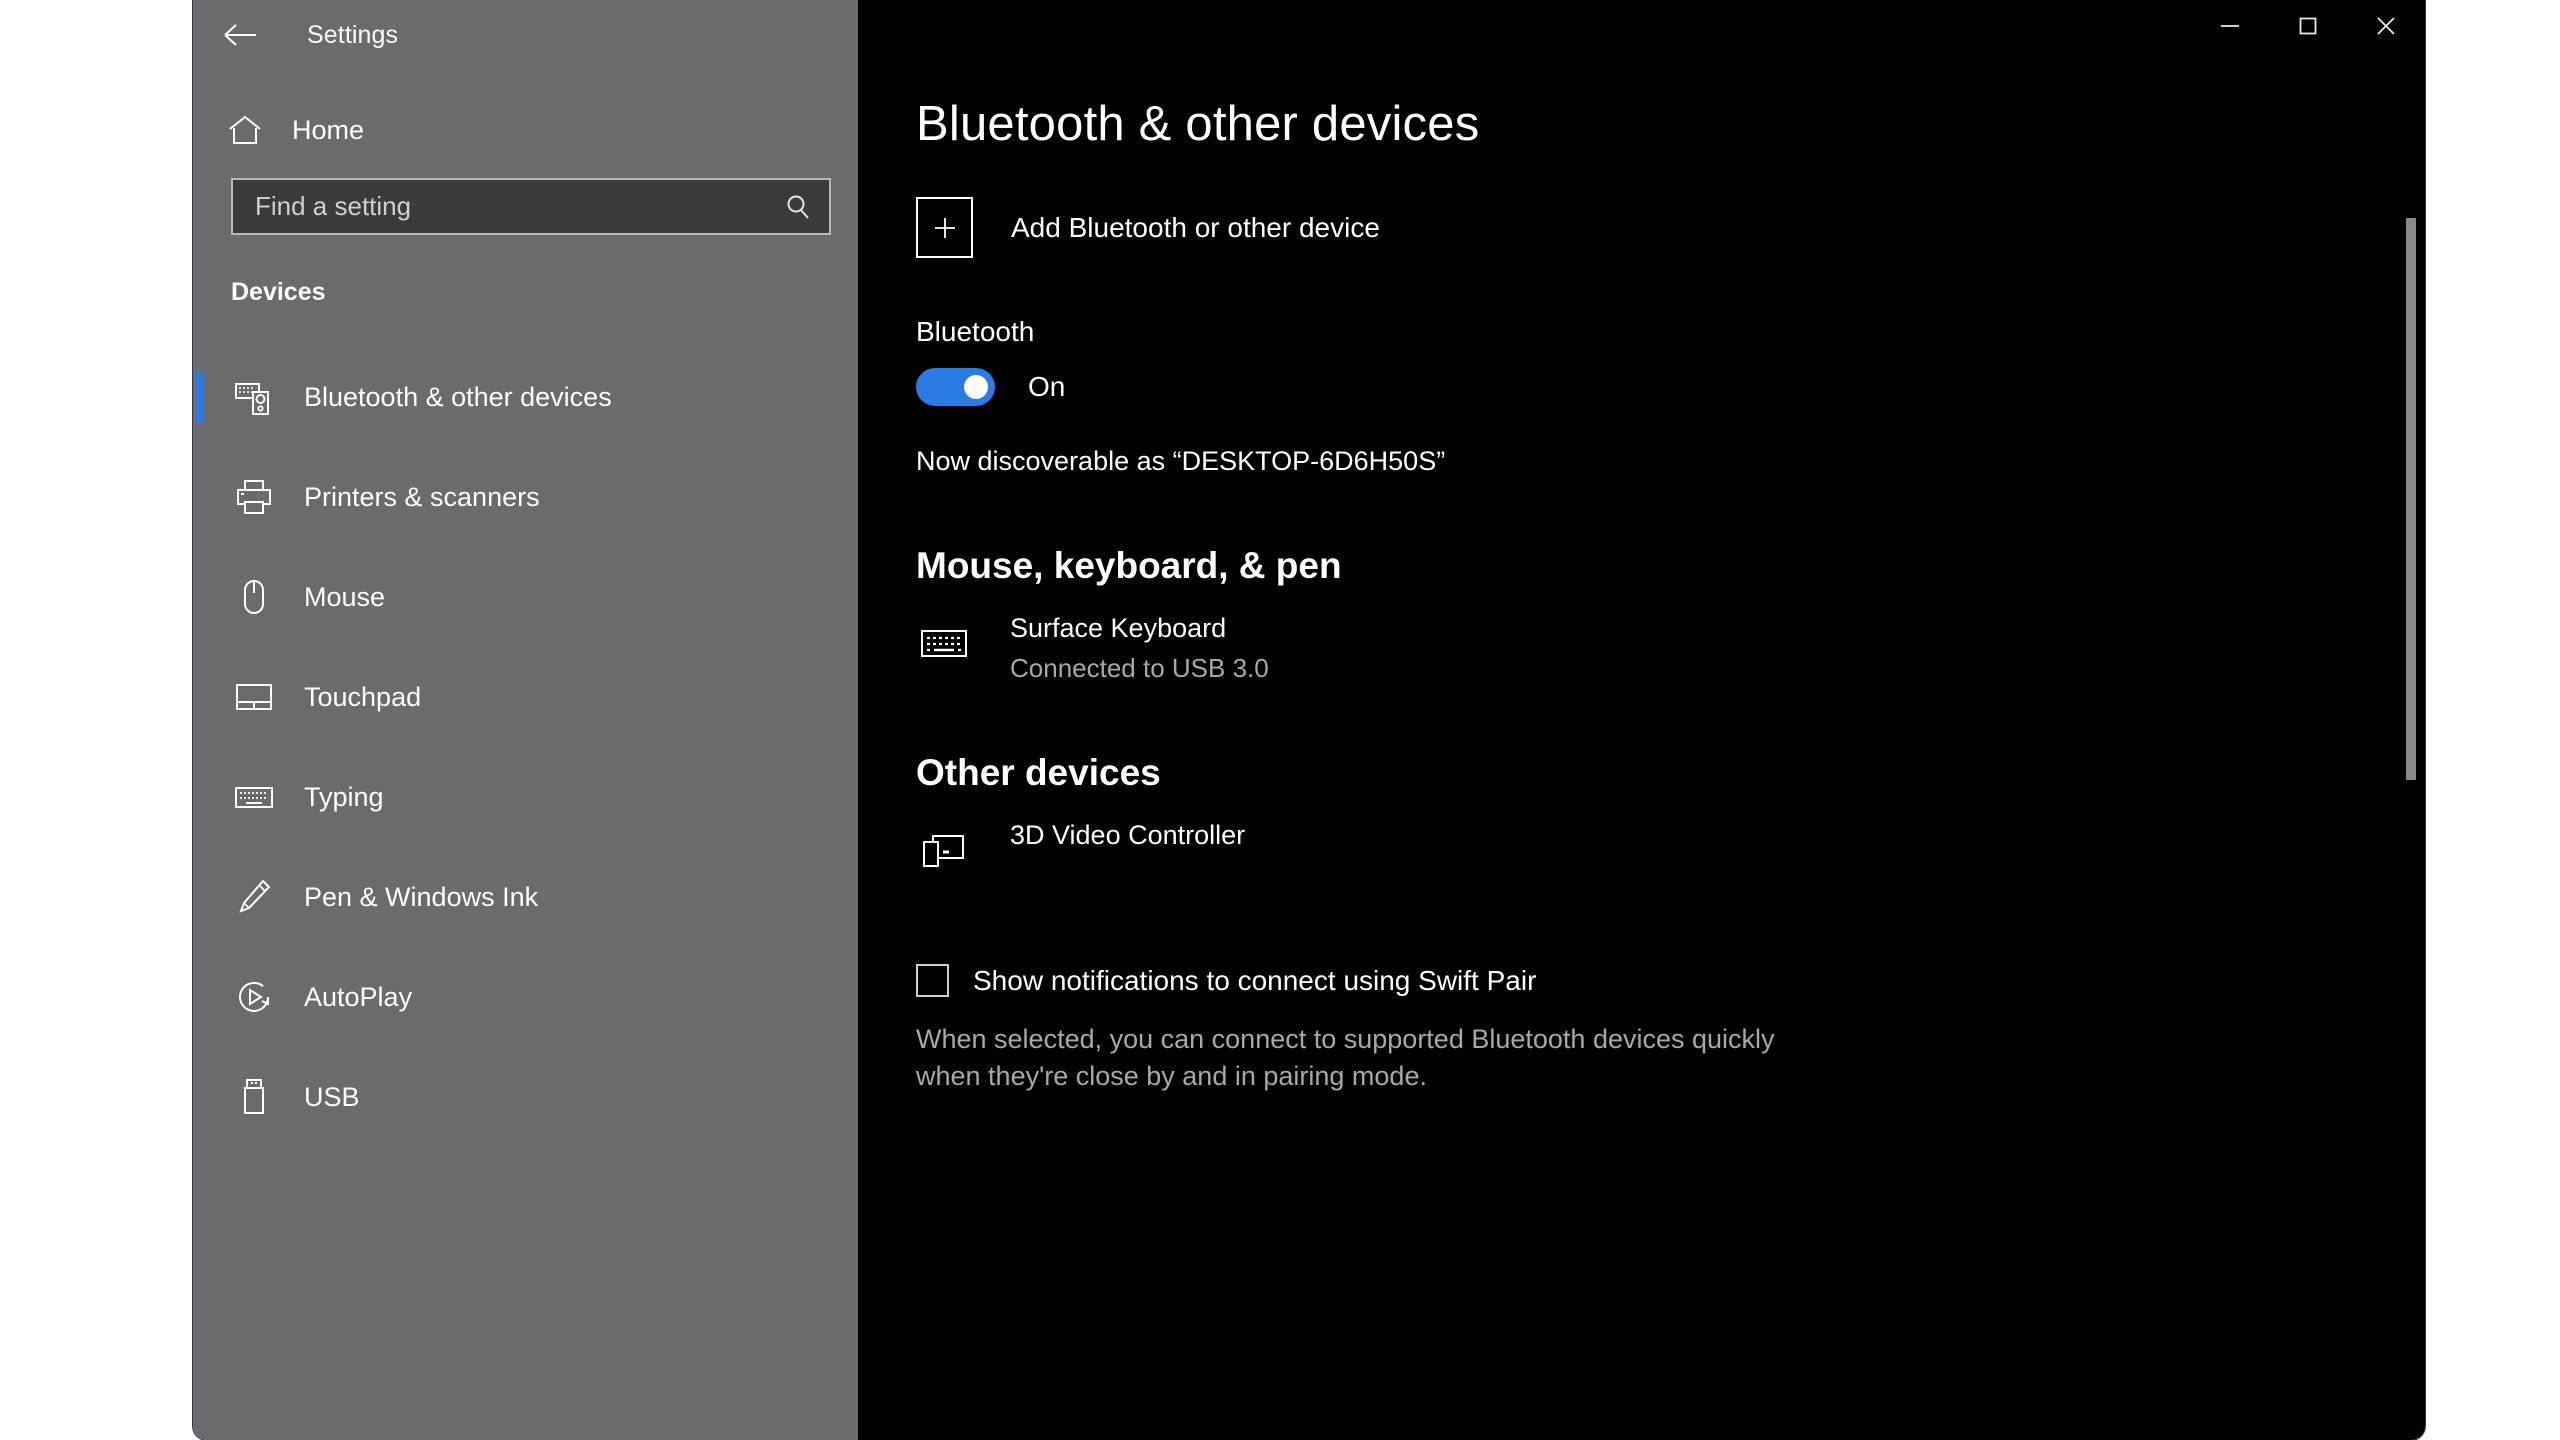 The height and width of the screenshot is (1440, 2560). I want to click on section-heading-other-devices: Other devices, so click(1038, 772).